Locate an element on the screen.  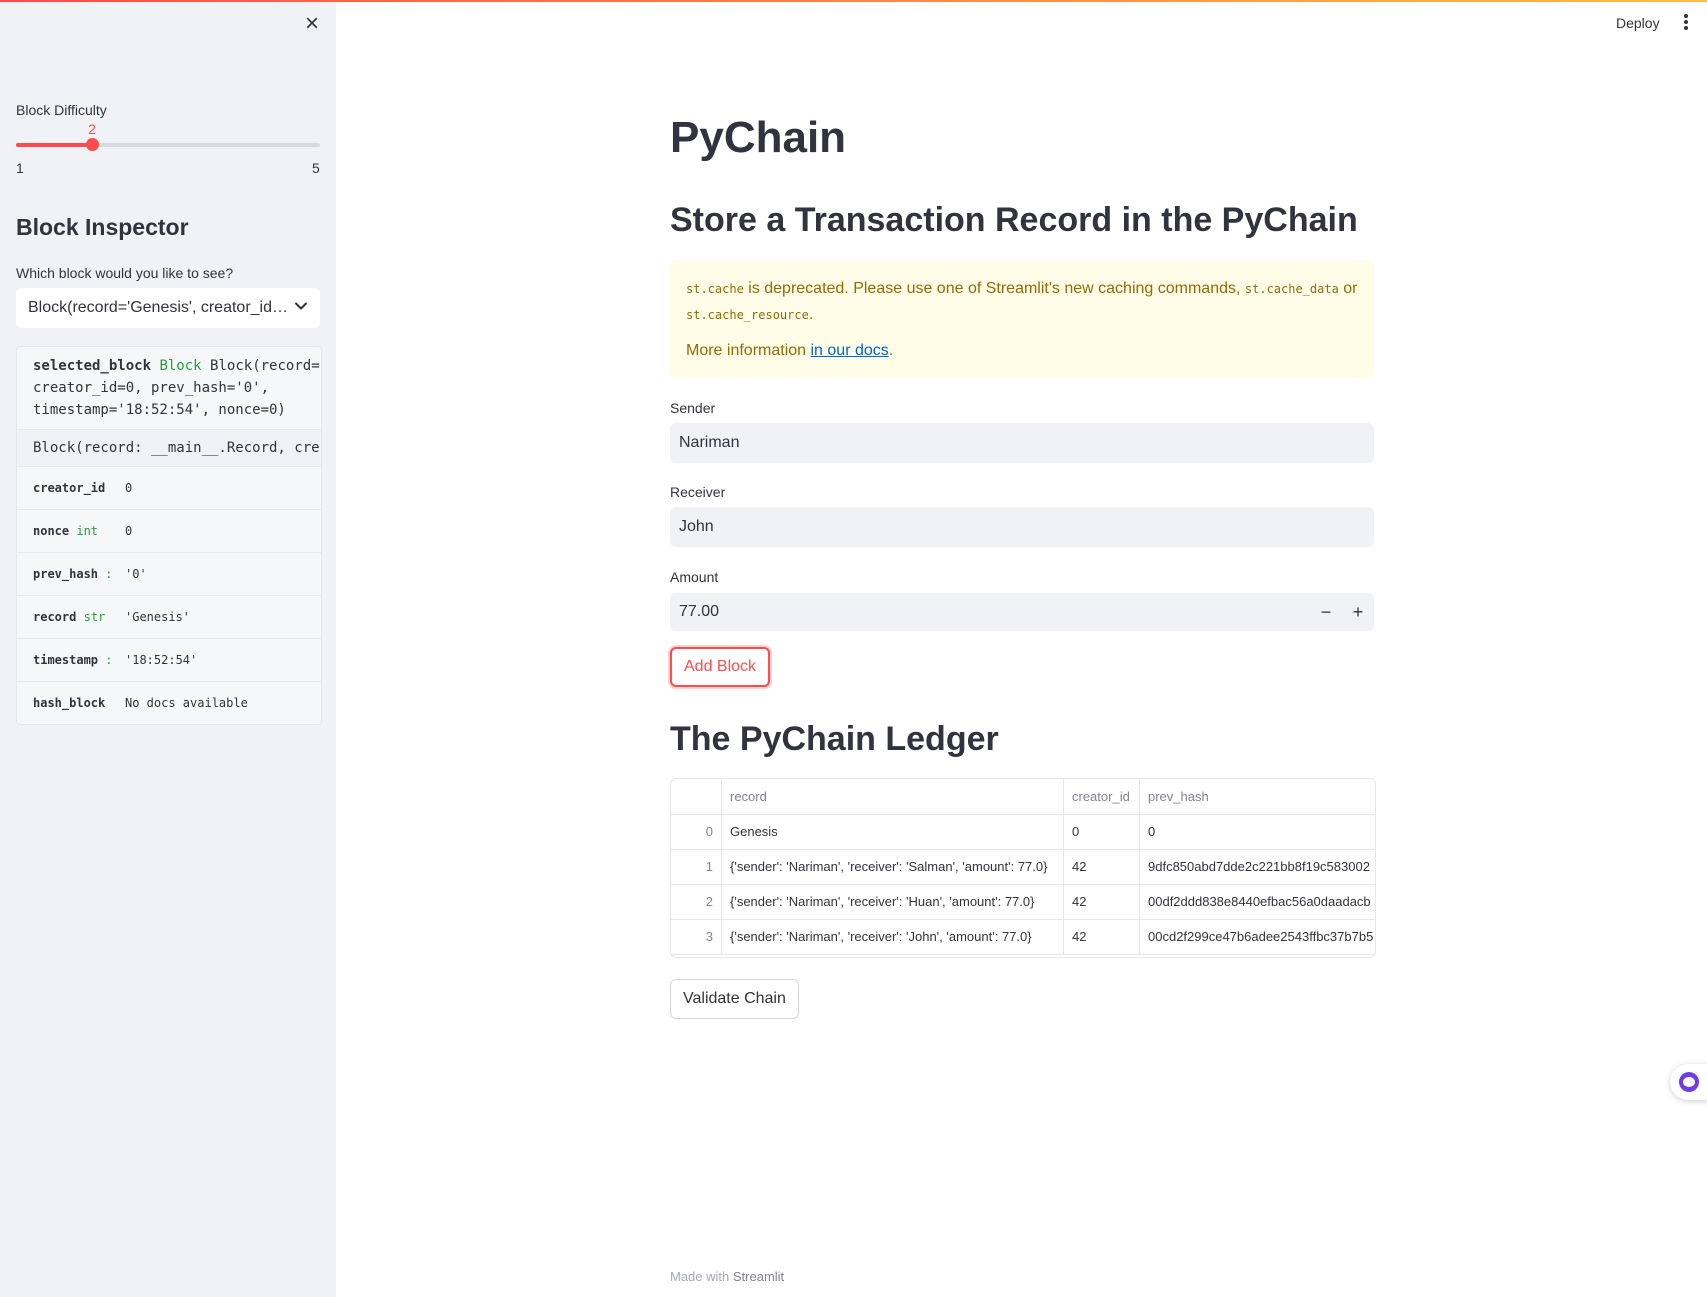
help-var-name: selected_block is located at coordinates (92, 366).